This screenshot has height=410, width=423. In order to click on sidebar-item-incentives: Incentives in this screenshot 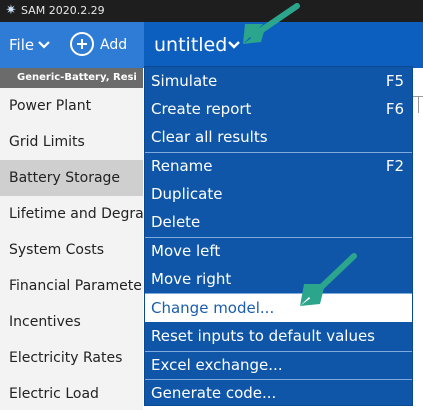, I will do `click(71, 322)`.